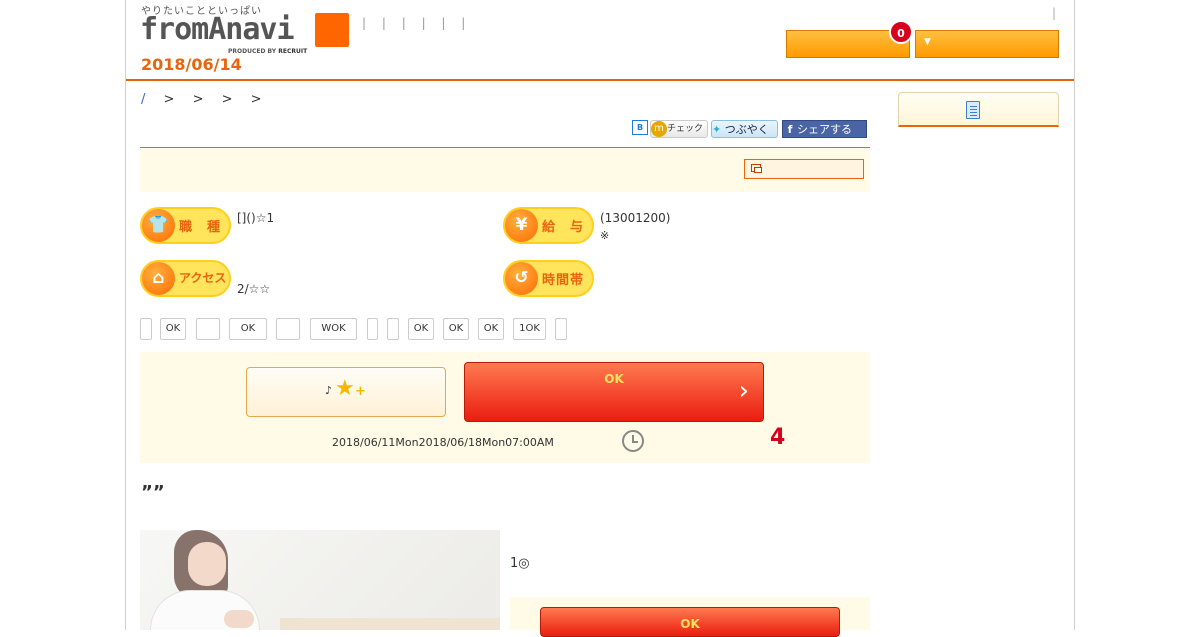 The image size is (1200, 637). What do you see at coordinates (605, 235) in the screenshot?
I see `salary-note: ※` at bounding box center [605, 235].